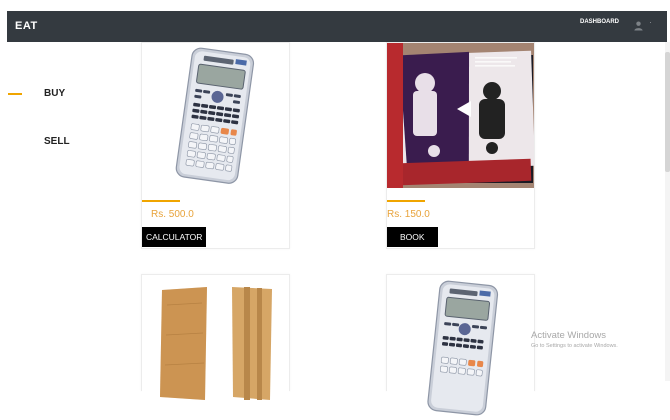 This screenshot has height=420, width=670. I want to click on sidebar-item-label: SELL, so click(57, 141).